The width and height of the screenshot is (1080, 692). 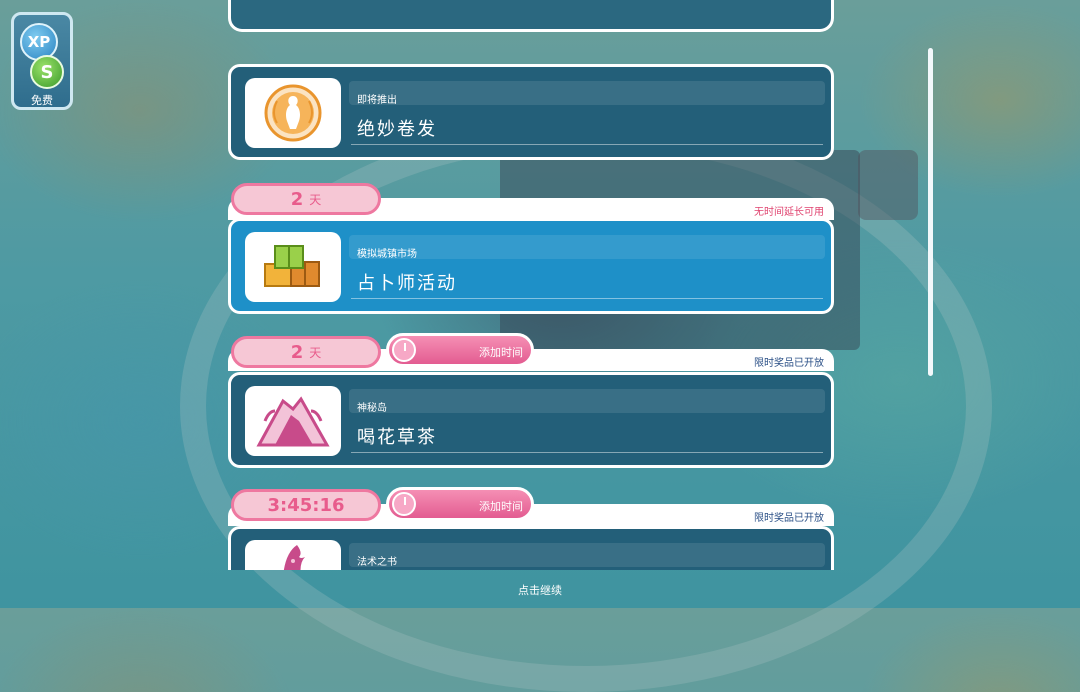 I want to click on golden-lady-laurel-icon, so click(x=293, y=113).